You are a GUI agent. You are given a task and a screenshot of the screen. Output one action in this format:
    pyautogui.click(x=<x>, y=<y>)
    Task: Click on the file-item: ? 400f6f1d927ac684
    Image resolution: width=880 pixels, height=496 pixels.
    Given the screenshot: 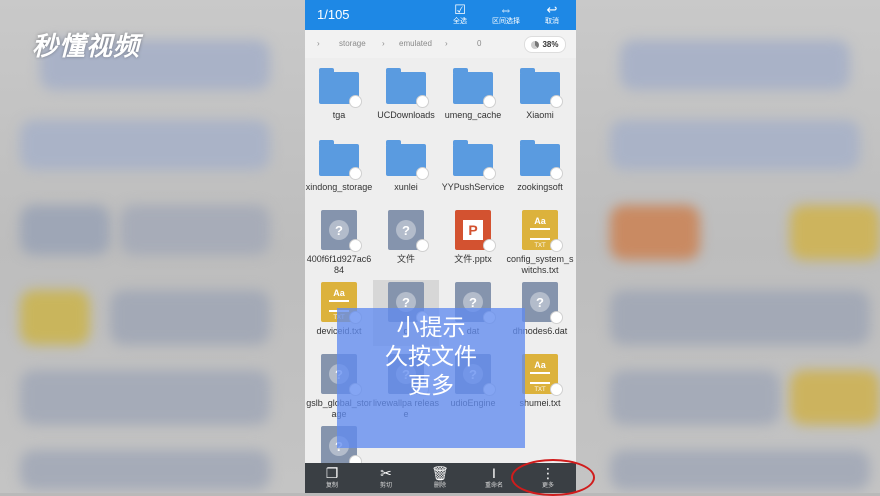 What is the action you would take?
    pyautogui.click(x=339, y=243)
    